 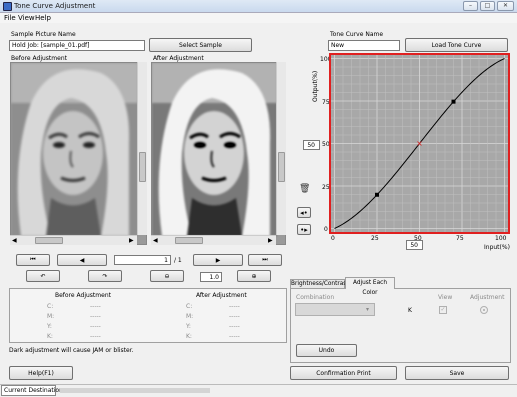 I want to click on combination-dropdown: ▾, so click(x=335, y=309).